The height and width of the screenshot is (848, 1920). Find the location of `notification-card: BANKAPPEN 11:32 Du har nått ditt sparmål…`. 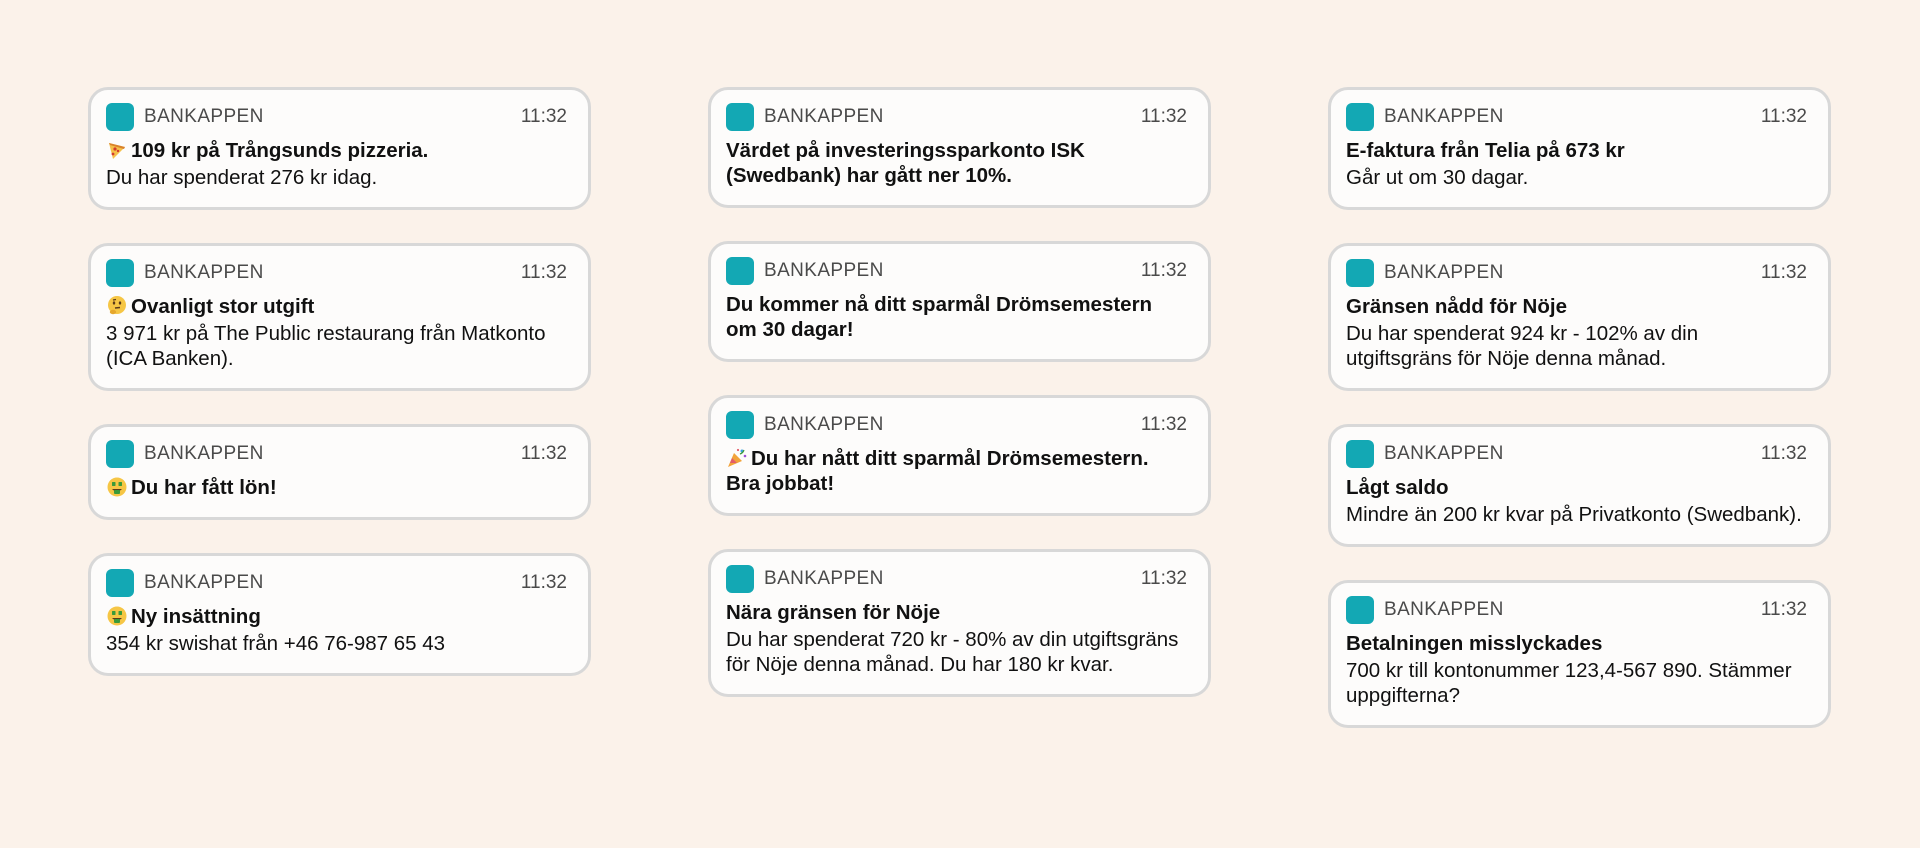

notification-card: BANKAPPEN 11:32 Du har nått ditt sparmål… is located at coordinates (959, 455).